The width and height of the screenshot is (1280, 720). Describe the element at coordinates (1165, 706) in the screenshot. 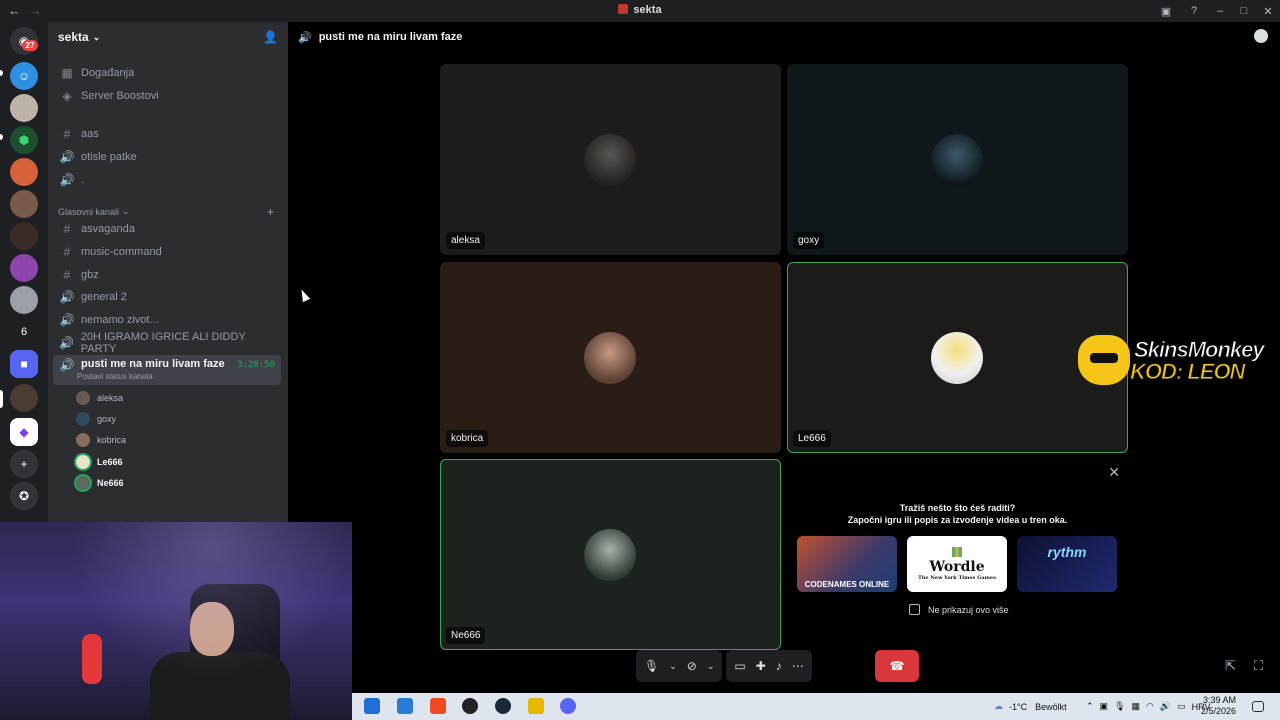

I see `volume-icon: 🔊` at that location.